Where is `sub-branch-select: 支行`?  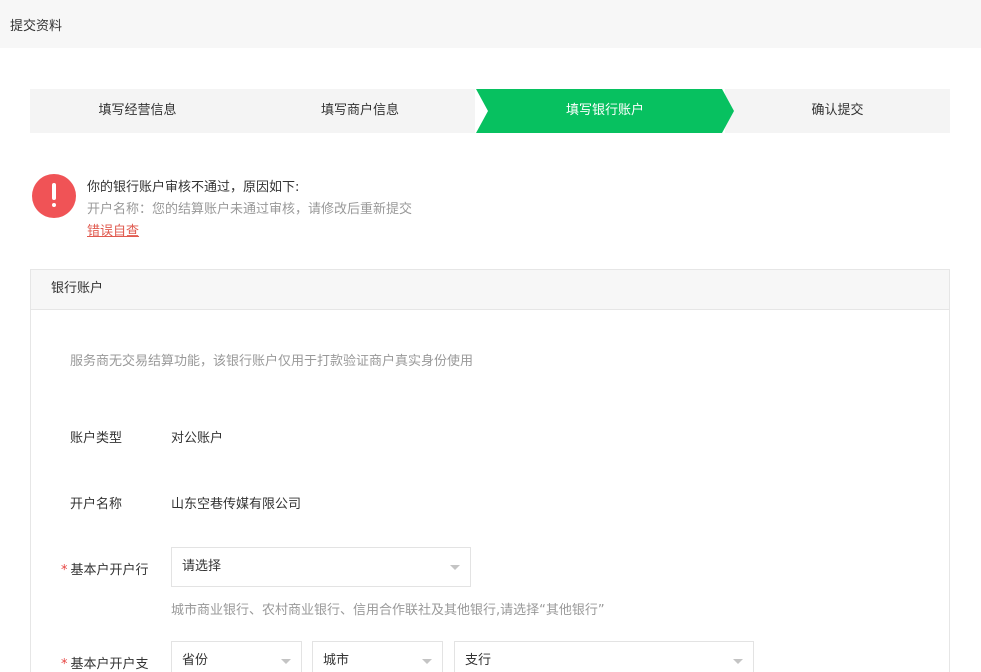
sub-branch-select: 支行 is located at coordinates (604, 656).